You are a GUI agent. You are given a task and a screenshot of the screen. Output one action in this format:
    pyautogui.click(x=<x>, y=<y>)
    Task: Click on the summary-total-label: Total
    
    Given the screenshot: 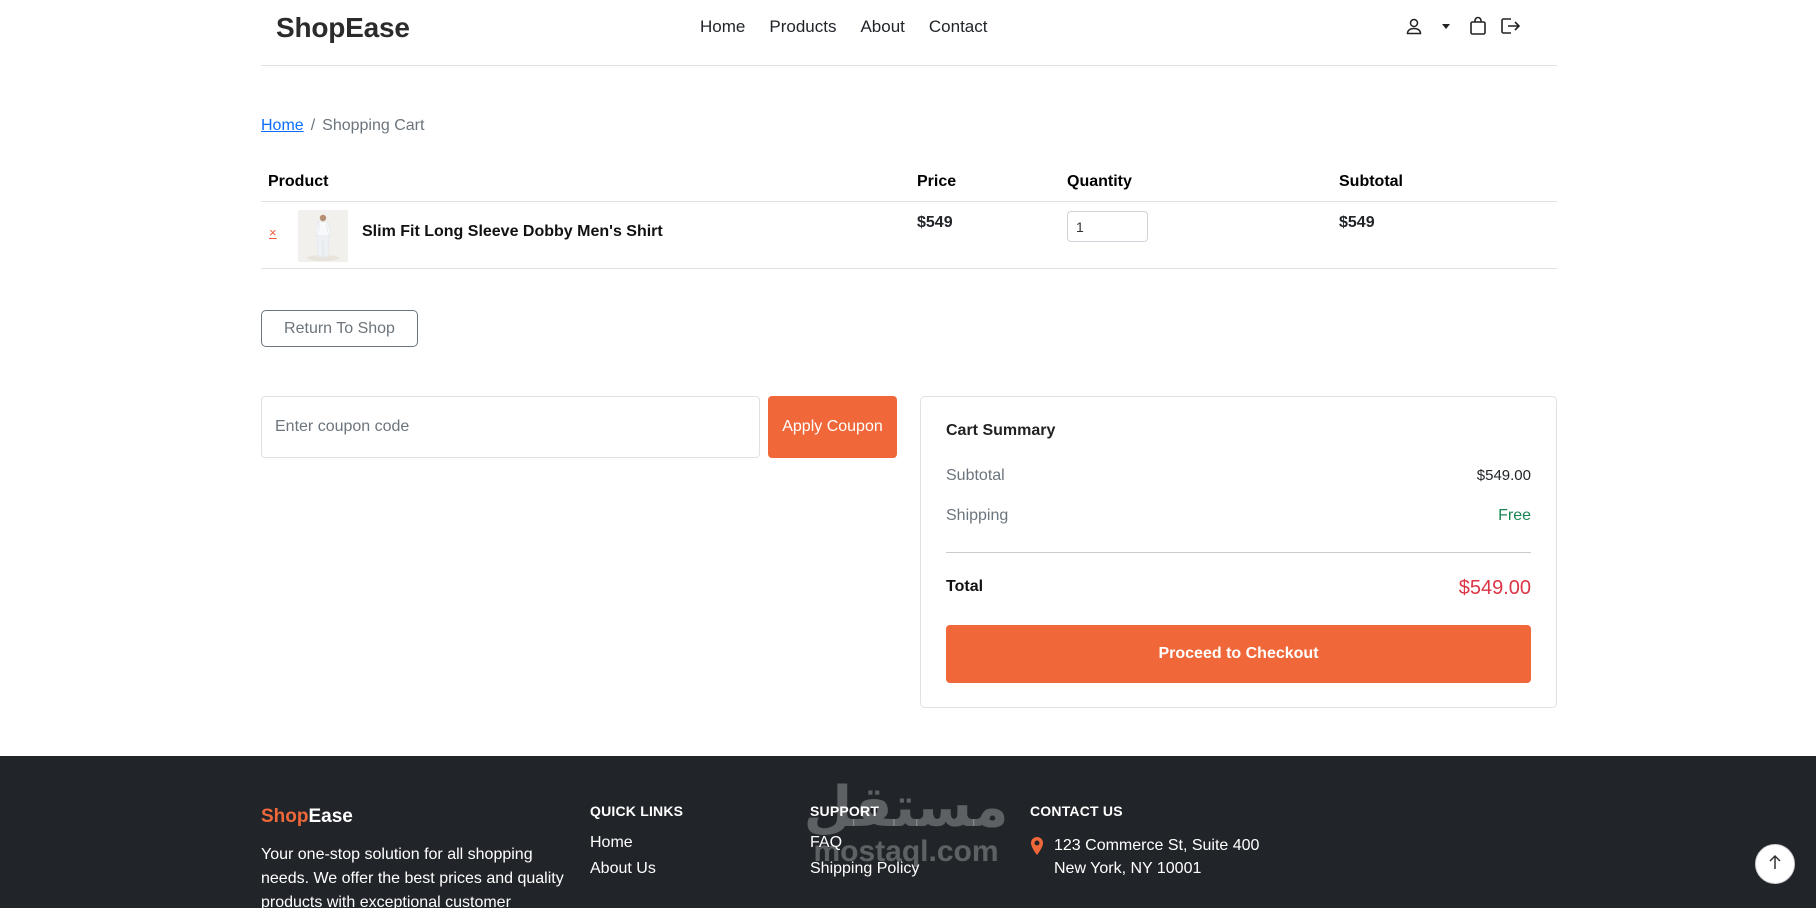 What is the action you would take?
    pyautogui.click(x=965, y=586)
    